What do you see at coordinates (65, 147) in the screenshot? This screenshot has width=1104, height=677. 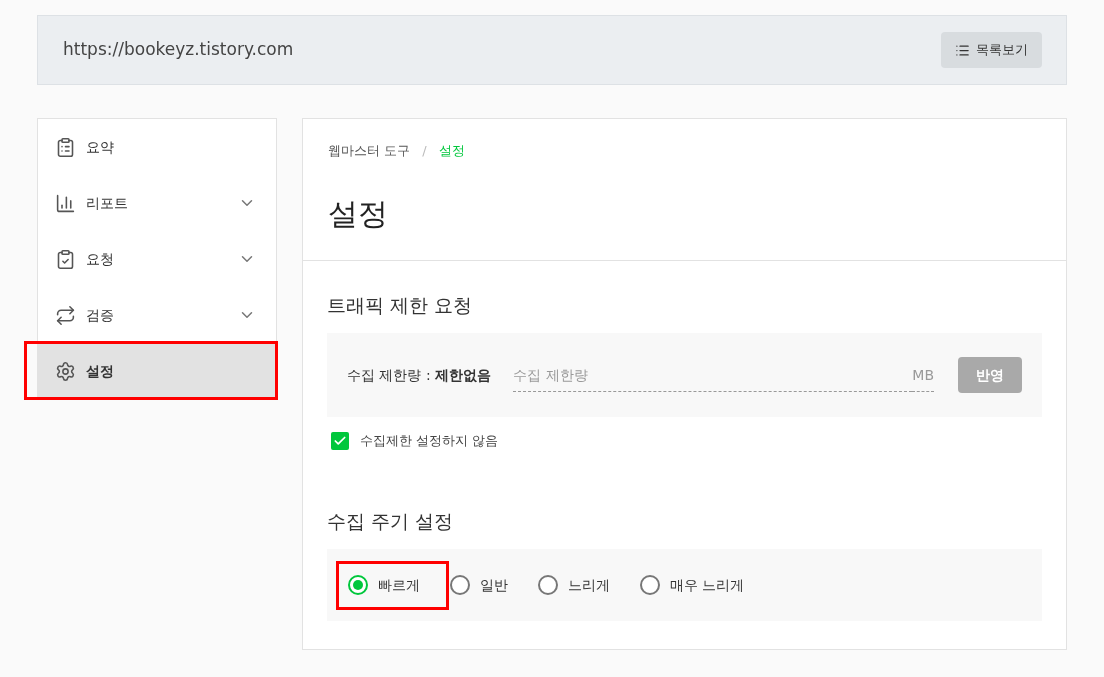 I see `clipboard-icon` at bounding box center [65, 147].